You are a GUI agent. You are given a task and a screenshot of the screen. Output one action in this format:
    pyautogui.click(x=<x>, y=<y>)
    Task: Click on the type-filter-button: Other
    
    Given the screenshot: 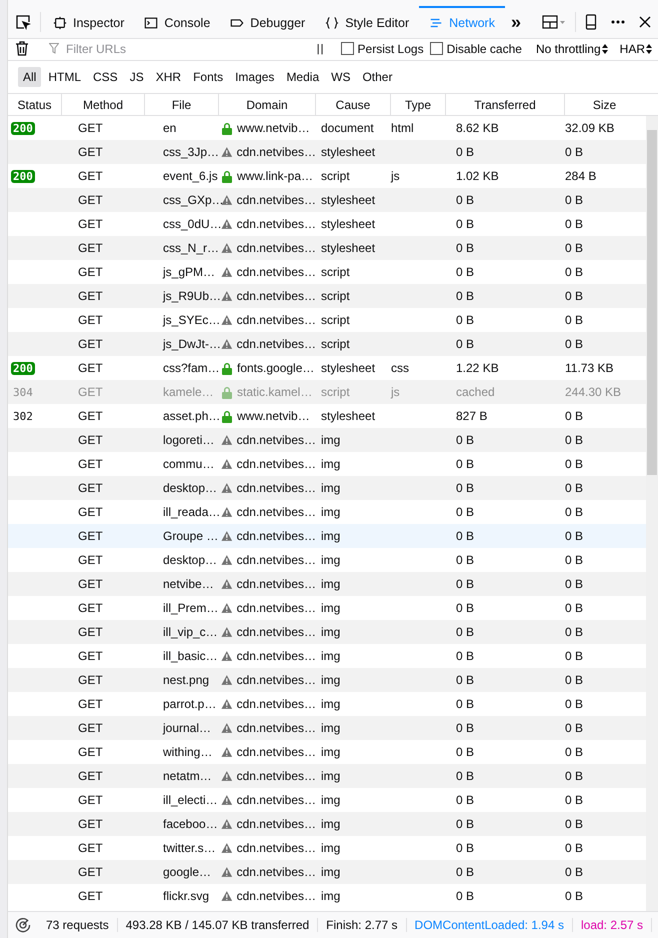 What is the action you would take?
    pyautogui.click(x=377, y=77)
    